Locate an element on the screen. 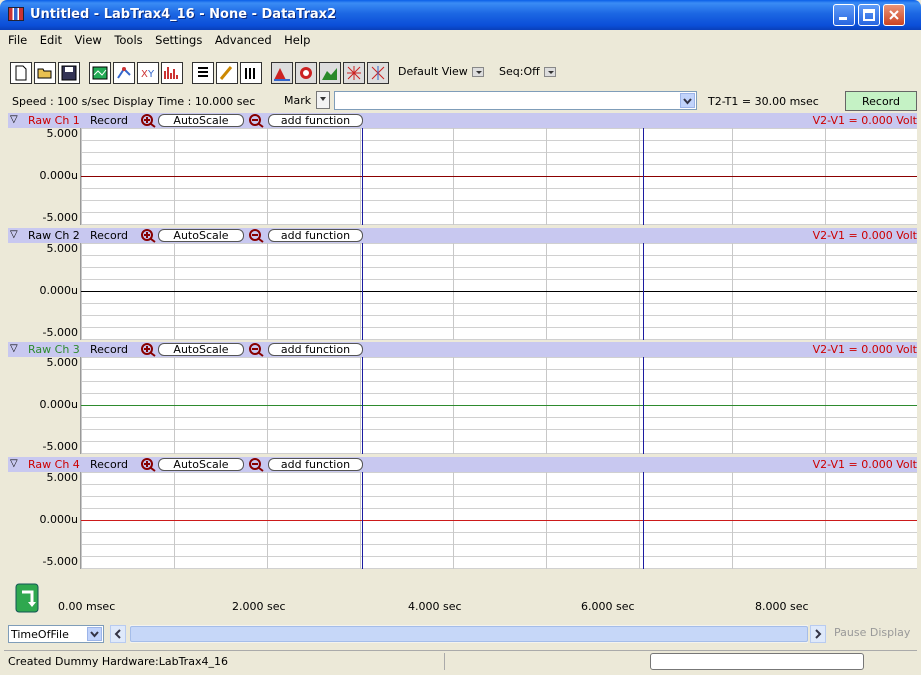  fft-icon is located at coordinates (172, 73).